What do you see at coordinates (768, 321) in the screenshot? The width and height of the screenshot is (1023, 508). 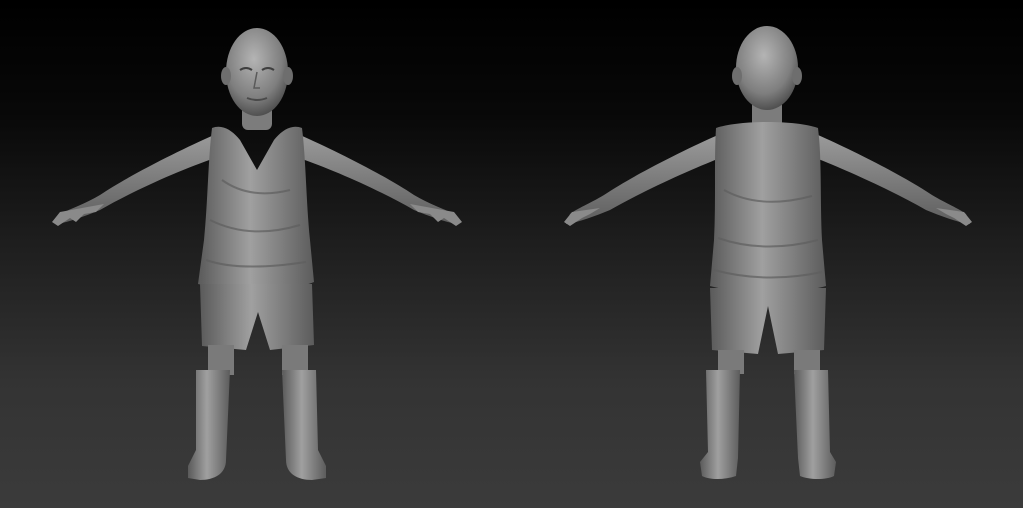 I see `back-shorts` at bounding box center [768, 321].